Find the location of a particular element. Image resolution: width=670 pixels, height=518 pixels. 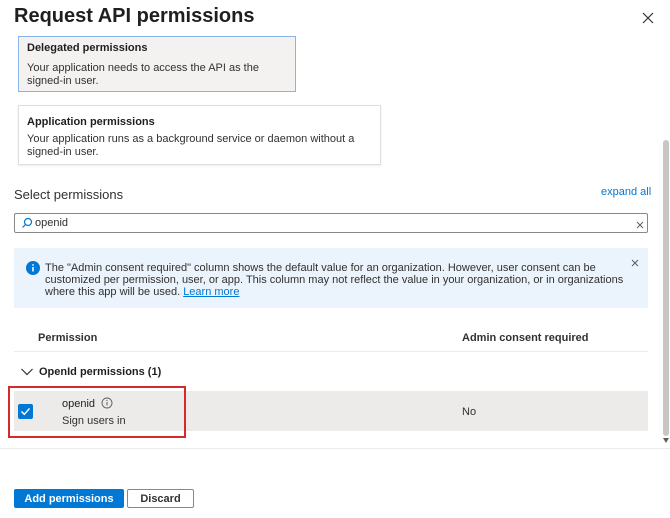

dismiss-icon is located at coordinates (635, 261).